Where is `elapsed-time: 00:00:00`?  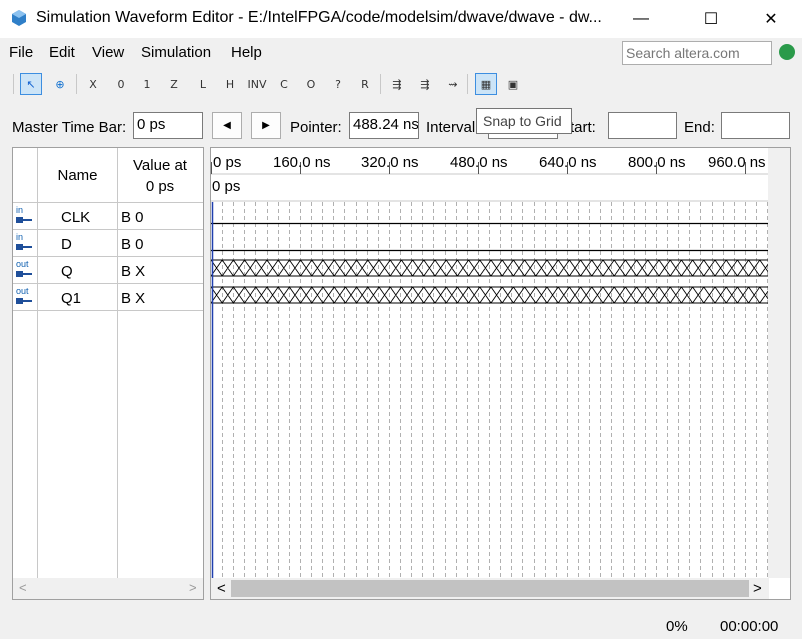 elapsed-time: 00:00:00 is located at coordinates (749, 626).